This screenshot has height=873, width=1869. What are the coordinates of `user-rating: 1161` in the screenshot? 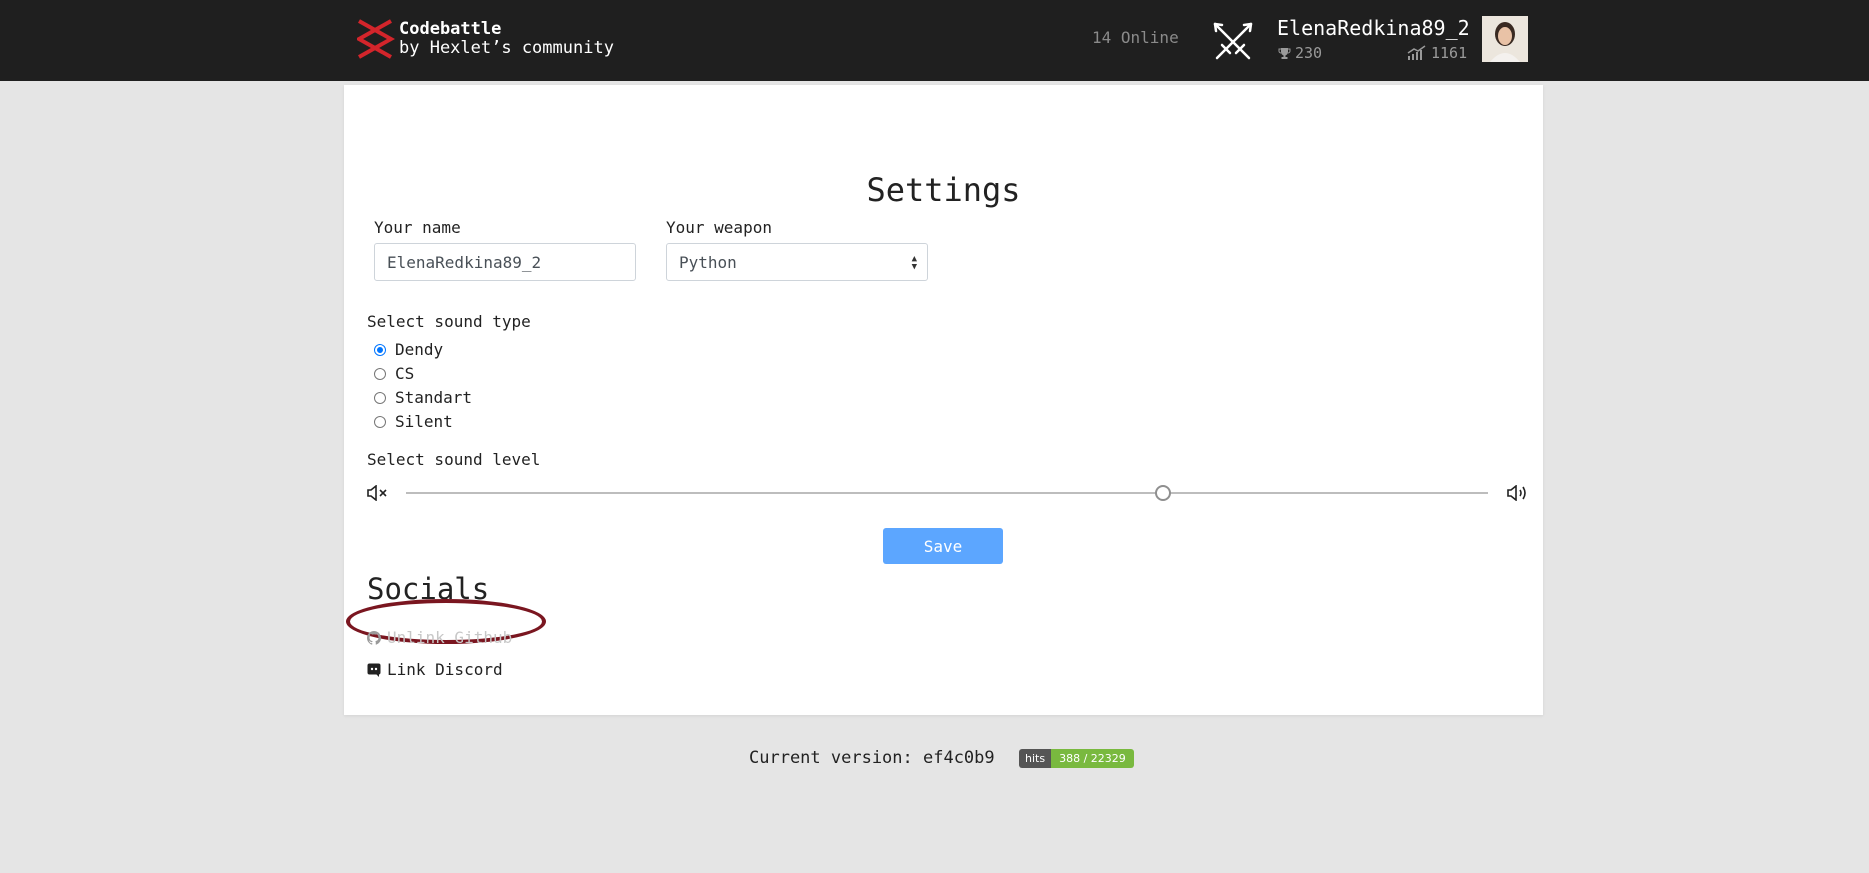 It's located at (1437, 53).